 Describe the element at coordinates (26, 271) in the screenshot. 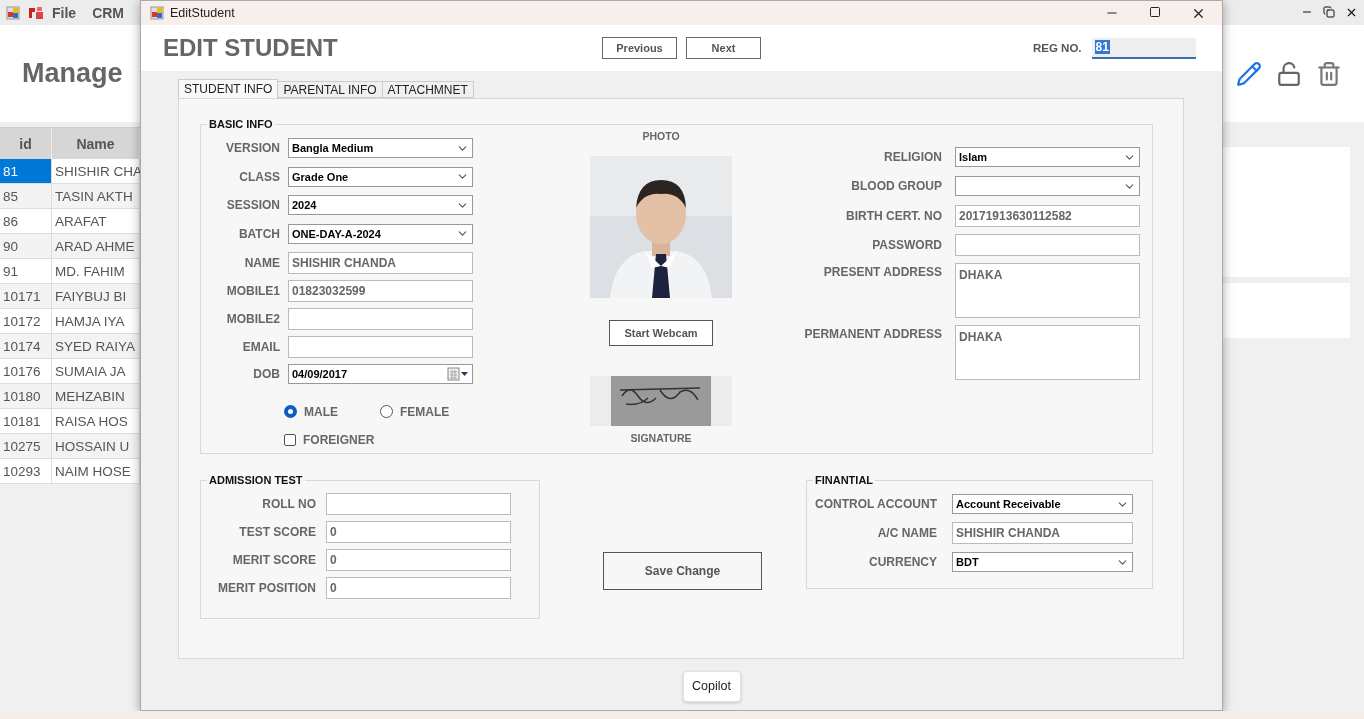

I see `table-cell: 91` at that location.